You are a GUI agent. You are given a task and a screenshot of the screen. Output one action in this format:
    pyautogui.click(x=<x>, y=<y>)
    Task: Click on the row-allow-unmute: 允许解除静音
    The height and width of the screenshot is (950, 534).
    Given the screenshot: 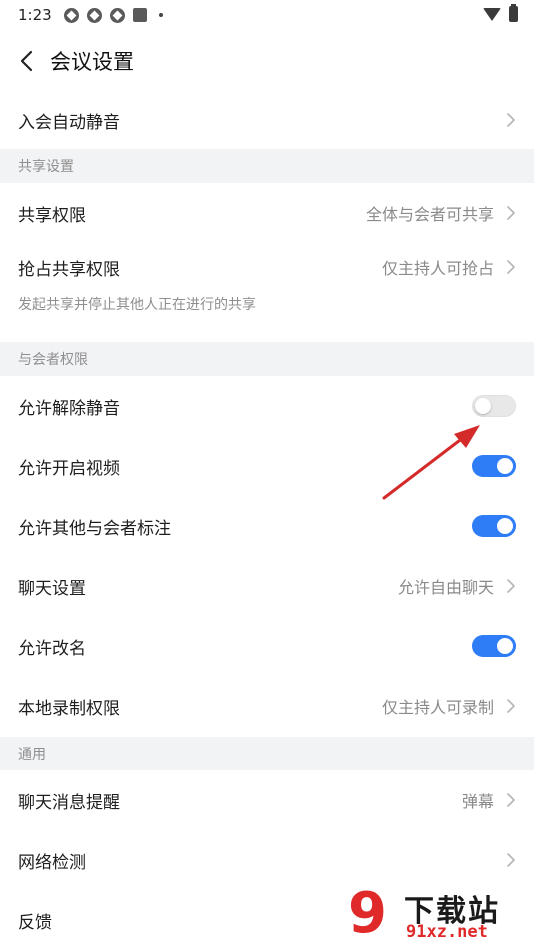 What is the action you would take?
    pyautogui.click(x=267, y=406)
    